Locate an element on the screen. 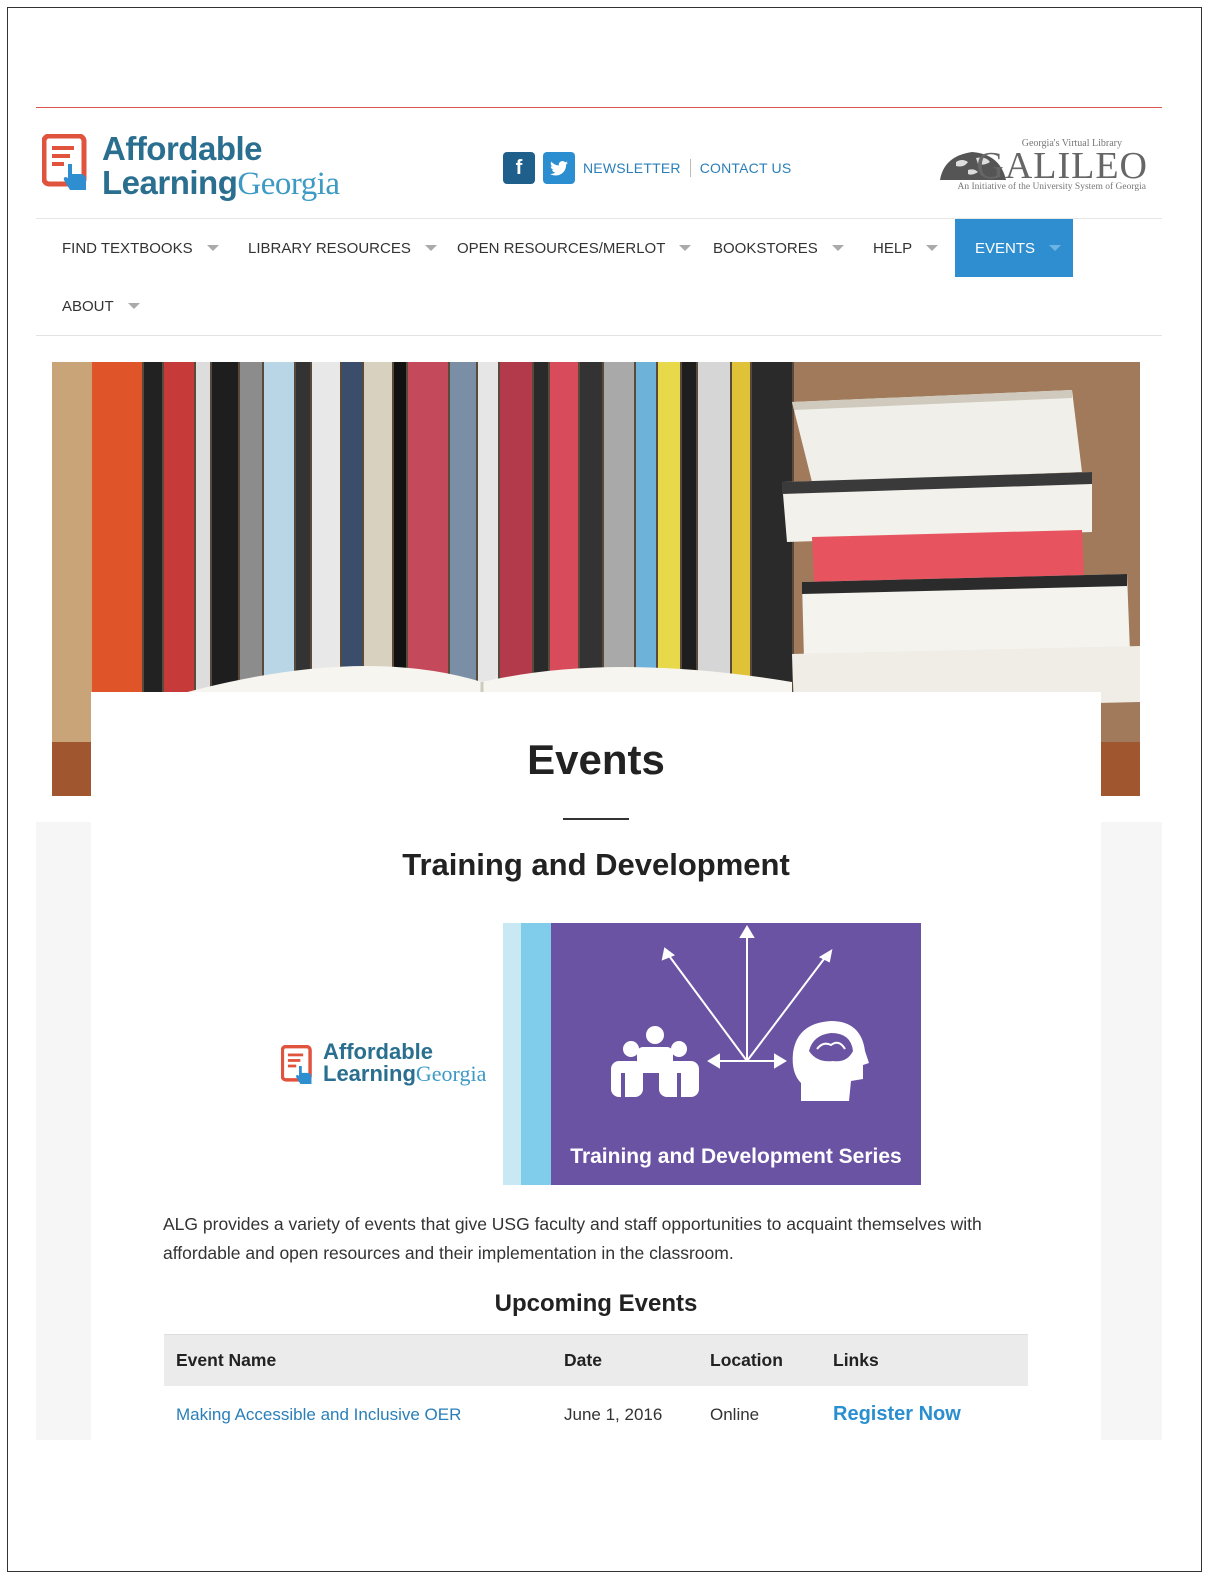 This screenshot has height=1579, width=1209. upcoming-events-title: Upcoming Events is located at coordinates (596, 1303).